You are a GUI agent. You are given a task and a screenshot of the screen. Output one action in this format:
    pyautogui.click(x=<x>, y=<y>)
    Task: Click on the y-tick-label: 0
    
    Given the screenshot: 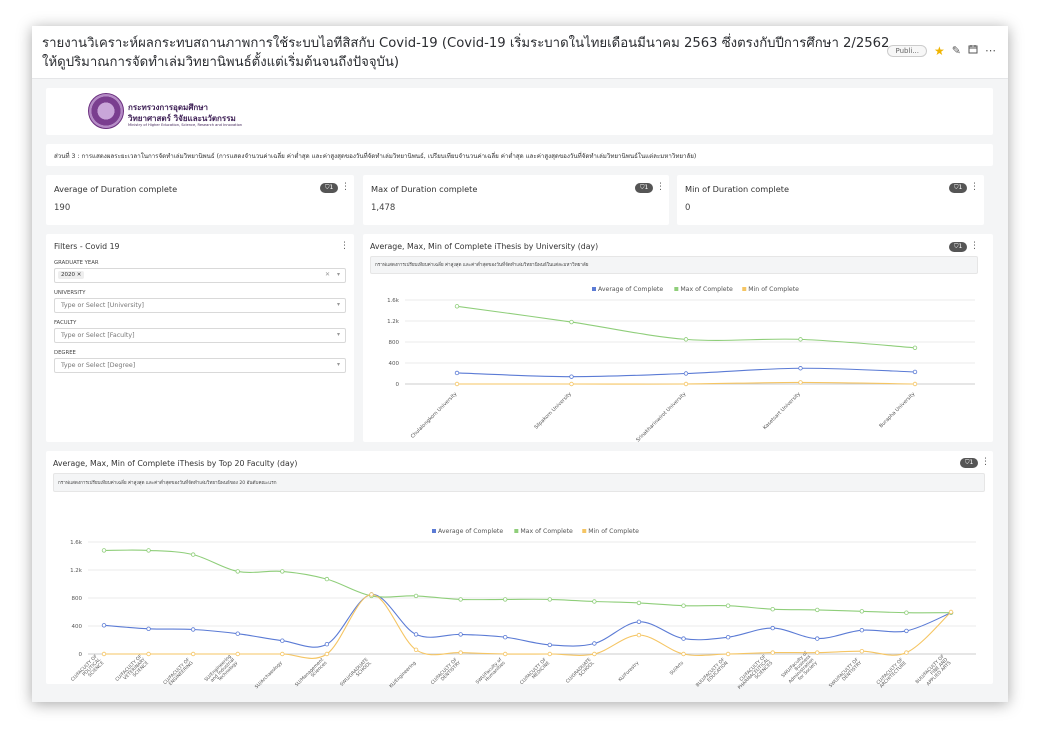 What is the action you would take?
    pyautogui.click(x=81, y=655)
    